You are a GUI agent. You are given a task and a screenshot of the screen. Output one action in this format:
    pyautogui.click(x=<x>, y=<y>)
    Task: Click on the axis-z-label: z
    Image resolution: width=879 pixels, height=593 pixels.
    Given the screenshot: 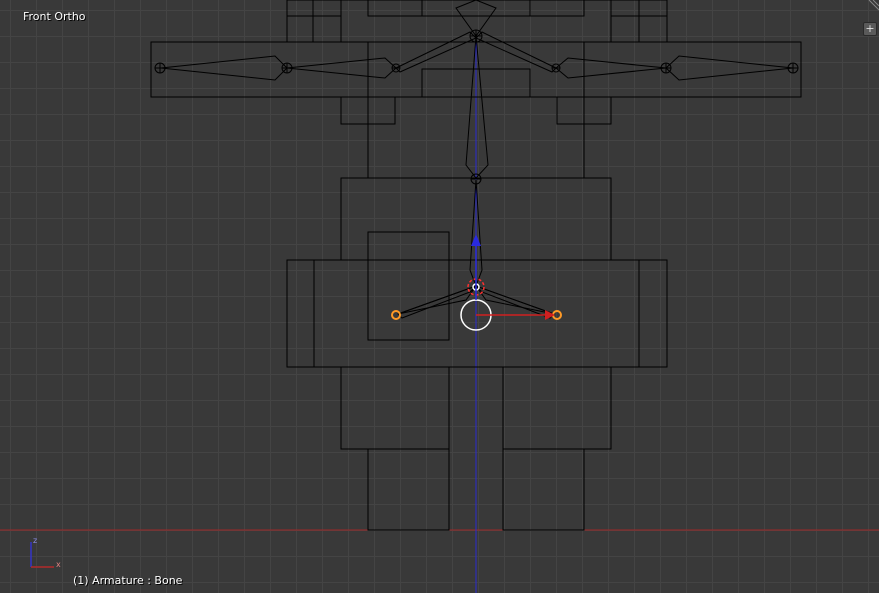 What is the action you would take?
    pyautogui.click(x=35, y=540)
    